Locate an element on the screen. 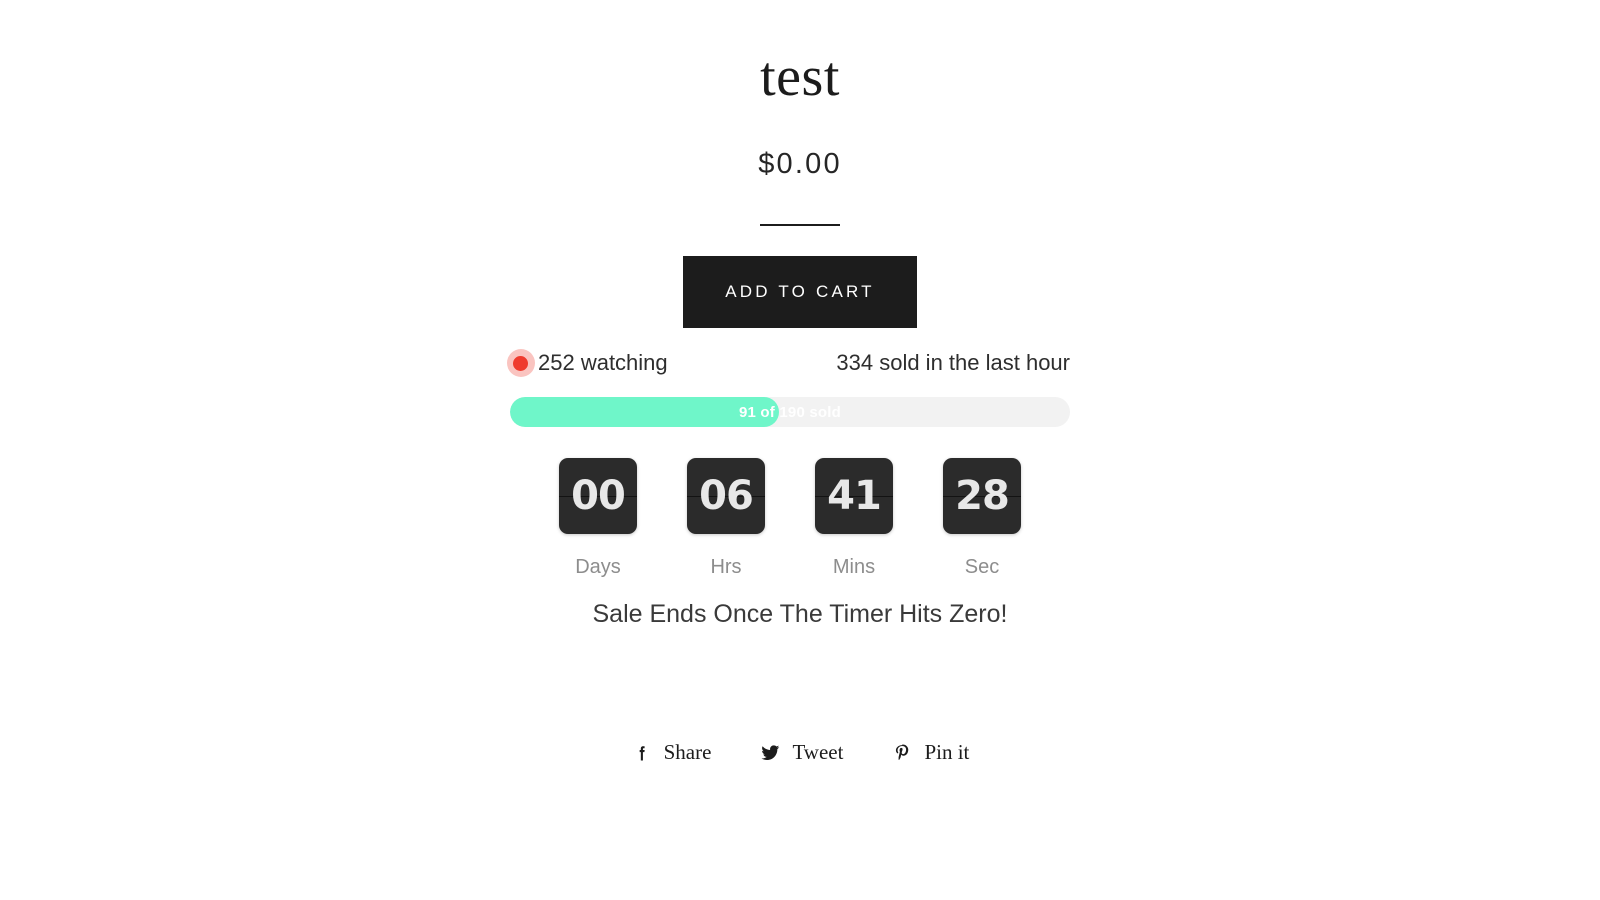  watching-group: 252 watching is located at coordinates (587, 363).